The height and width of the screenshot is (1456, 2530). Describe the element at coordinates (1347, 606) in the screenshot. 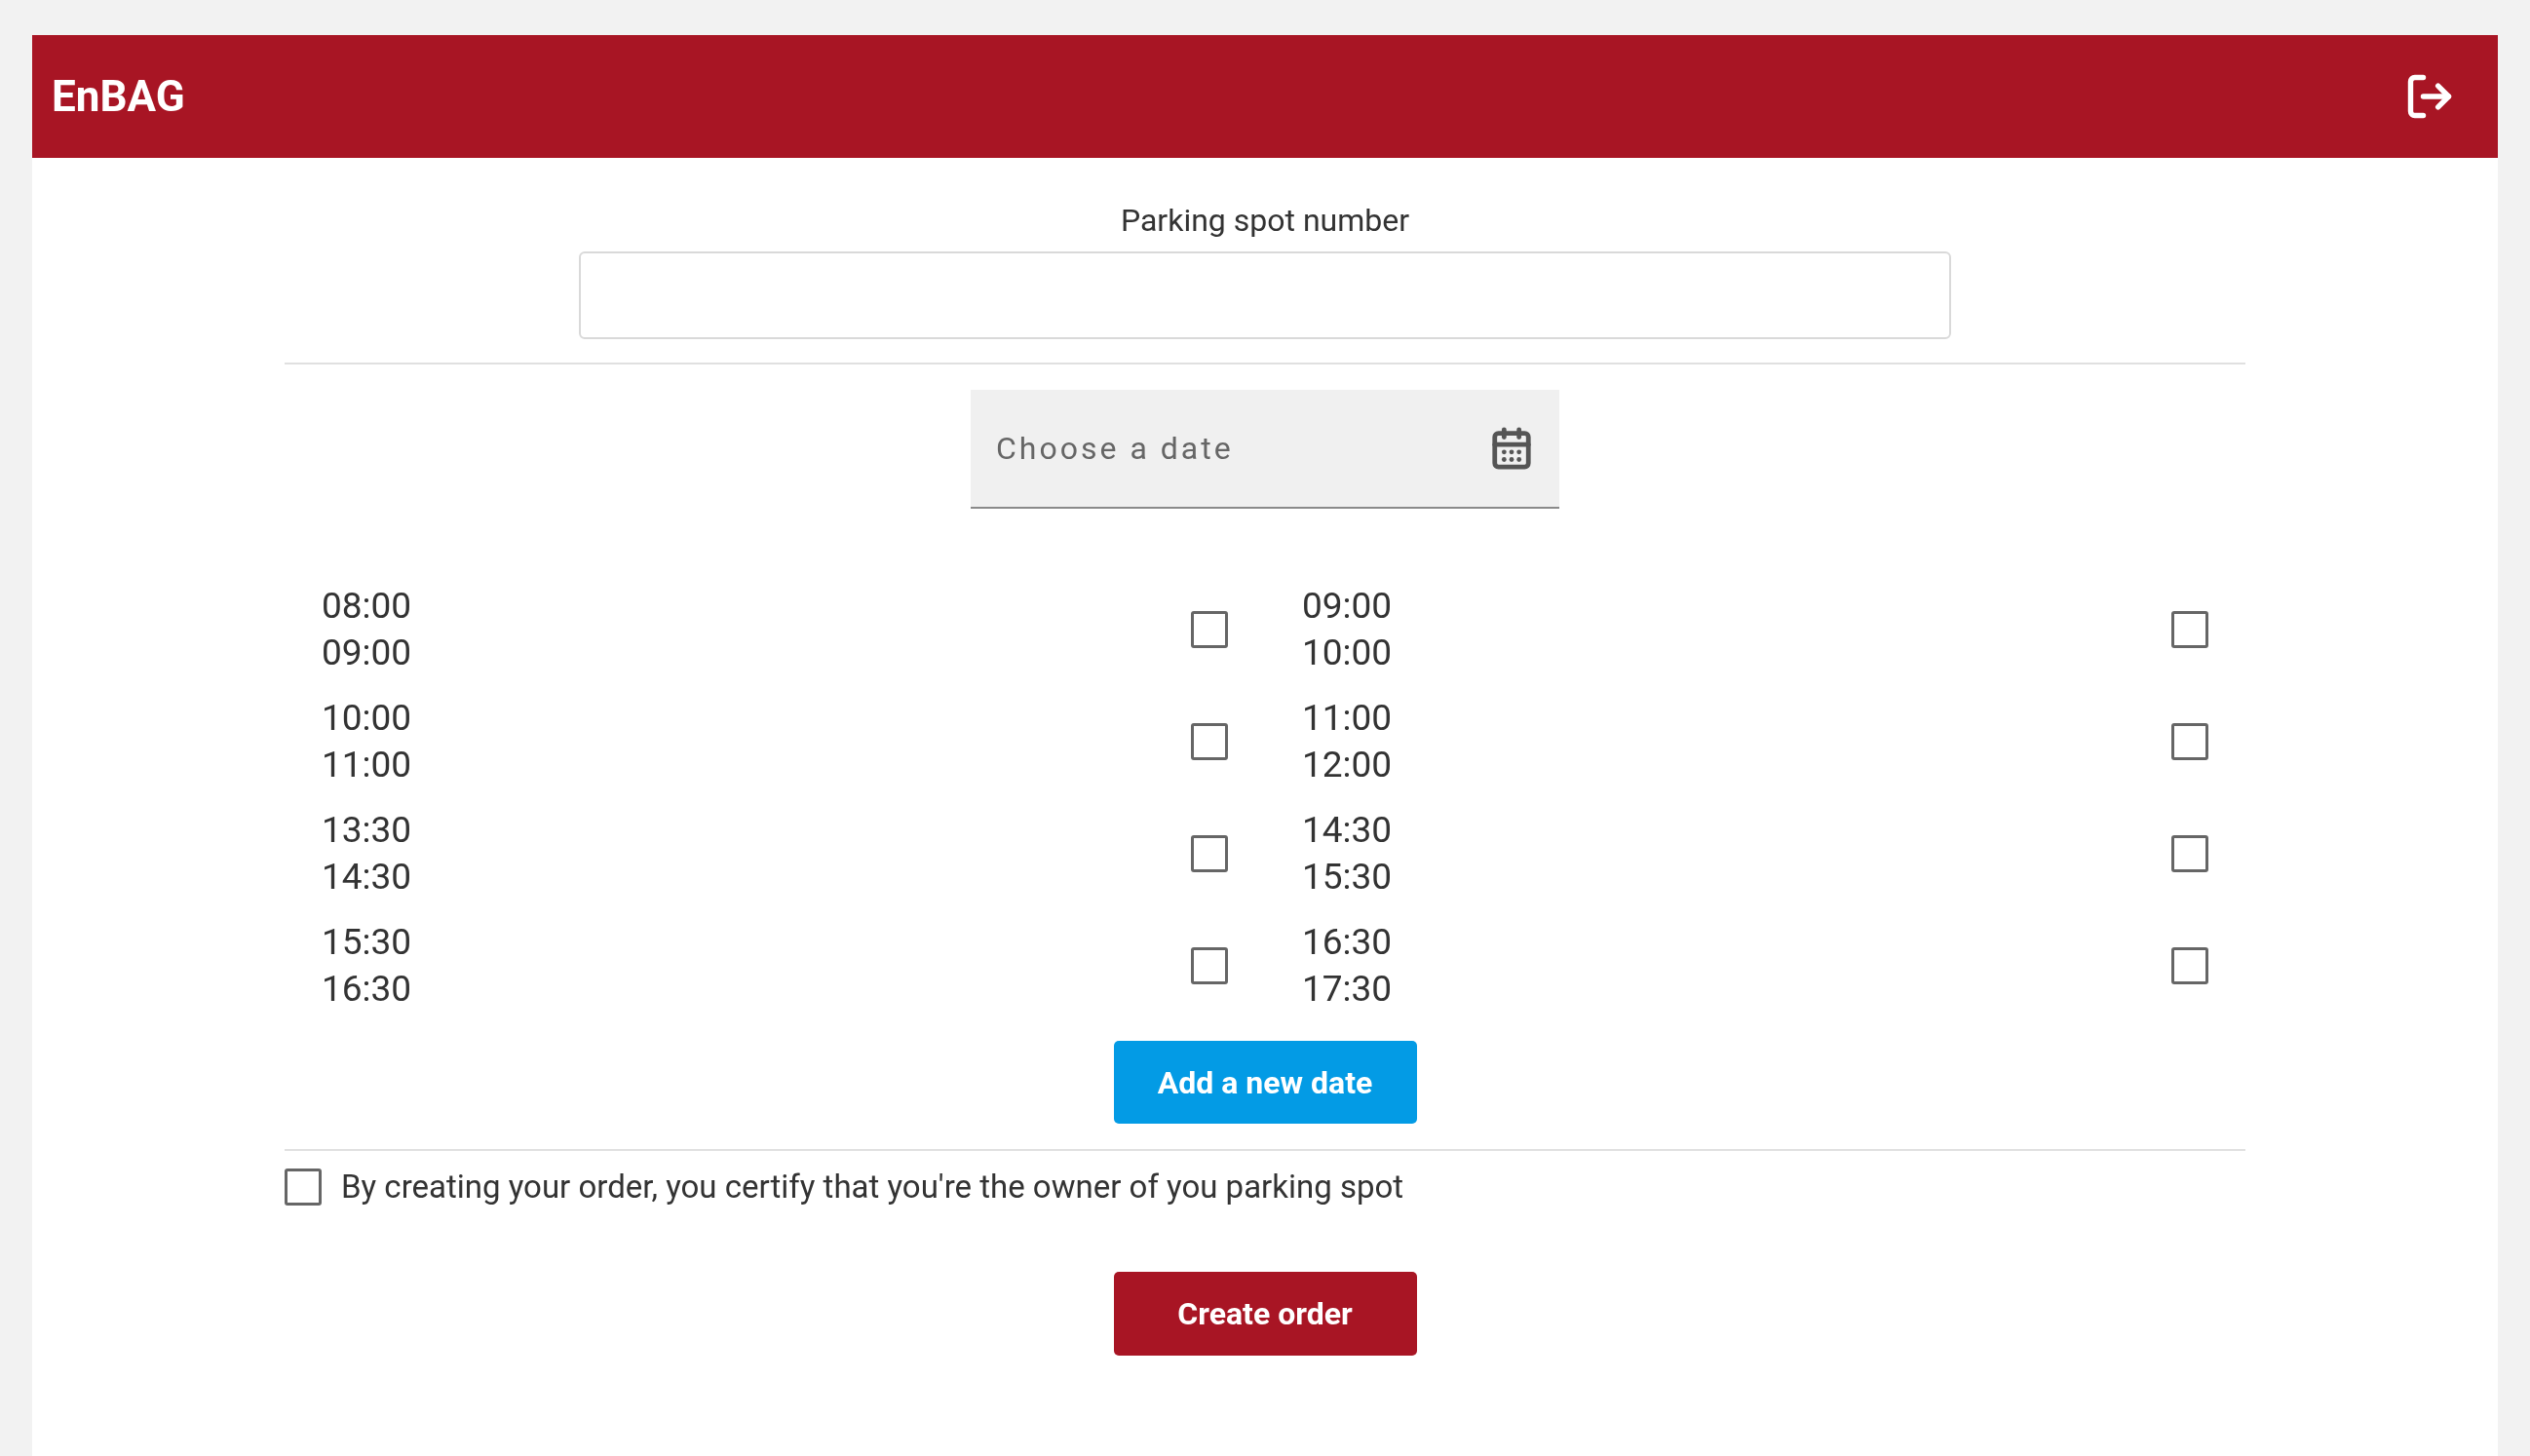

I see `slot-start-time: 09:00` at that location.